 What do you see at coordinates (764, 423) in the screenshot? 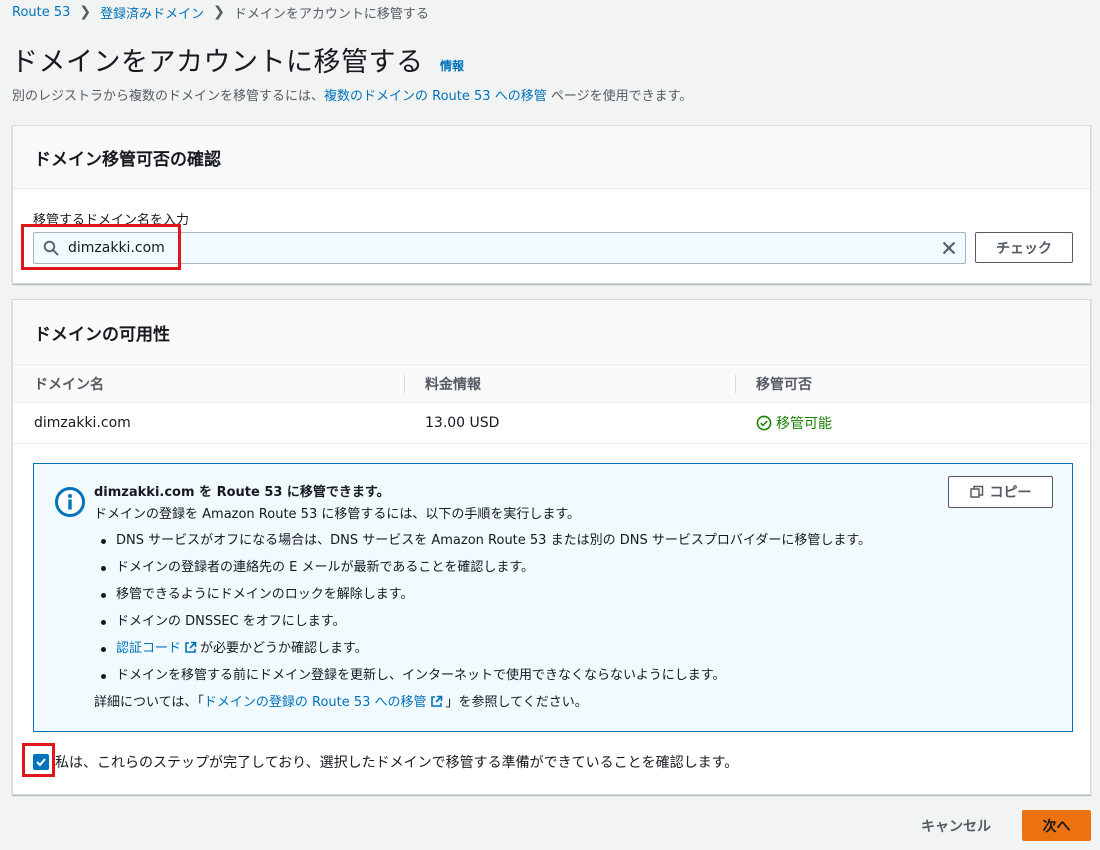
I see `check-circle-icon` at bounding box center [764, 423].